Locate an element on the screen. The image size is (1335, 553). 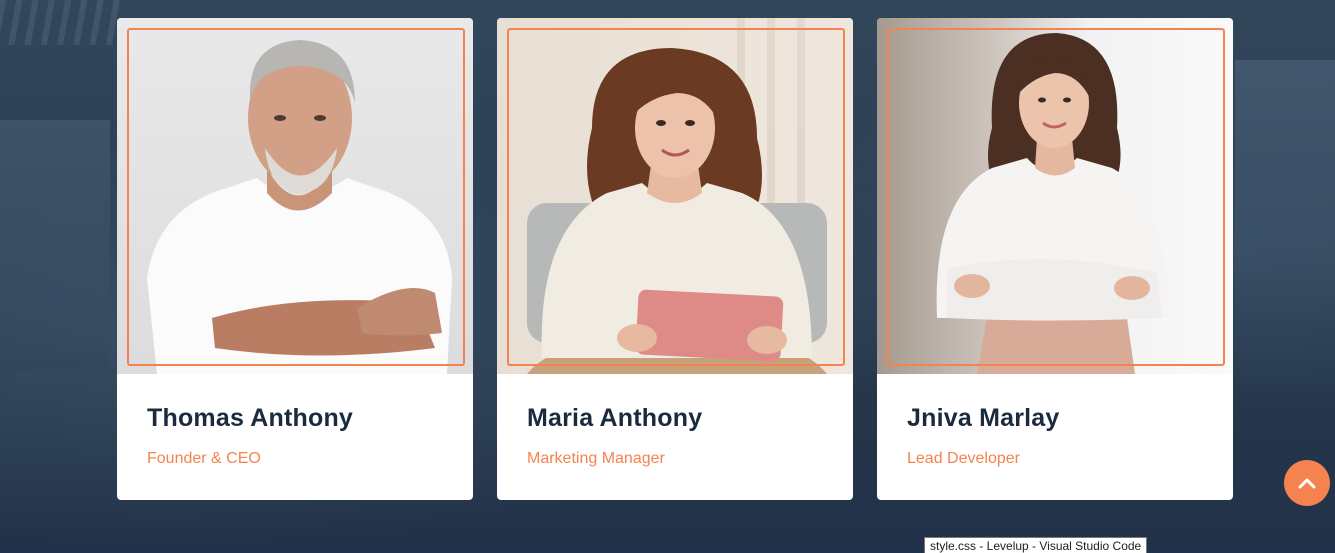
member-name: Jniva Marlay is located at coordinates (983, 418).